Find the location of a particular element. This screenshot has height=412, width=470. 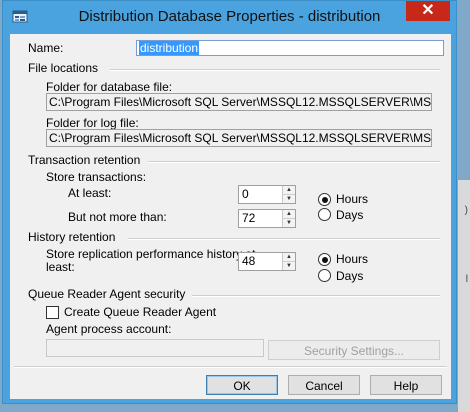

transaction-days-radio is located at coordinates (324, 214).